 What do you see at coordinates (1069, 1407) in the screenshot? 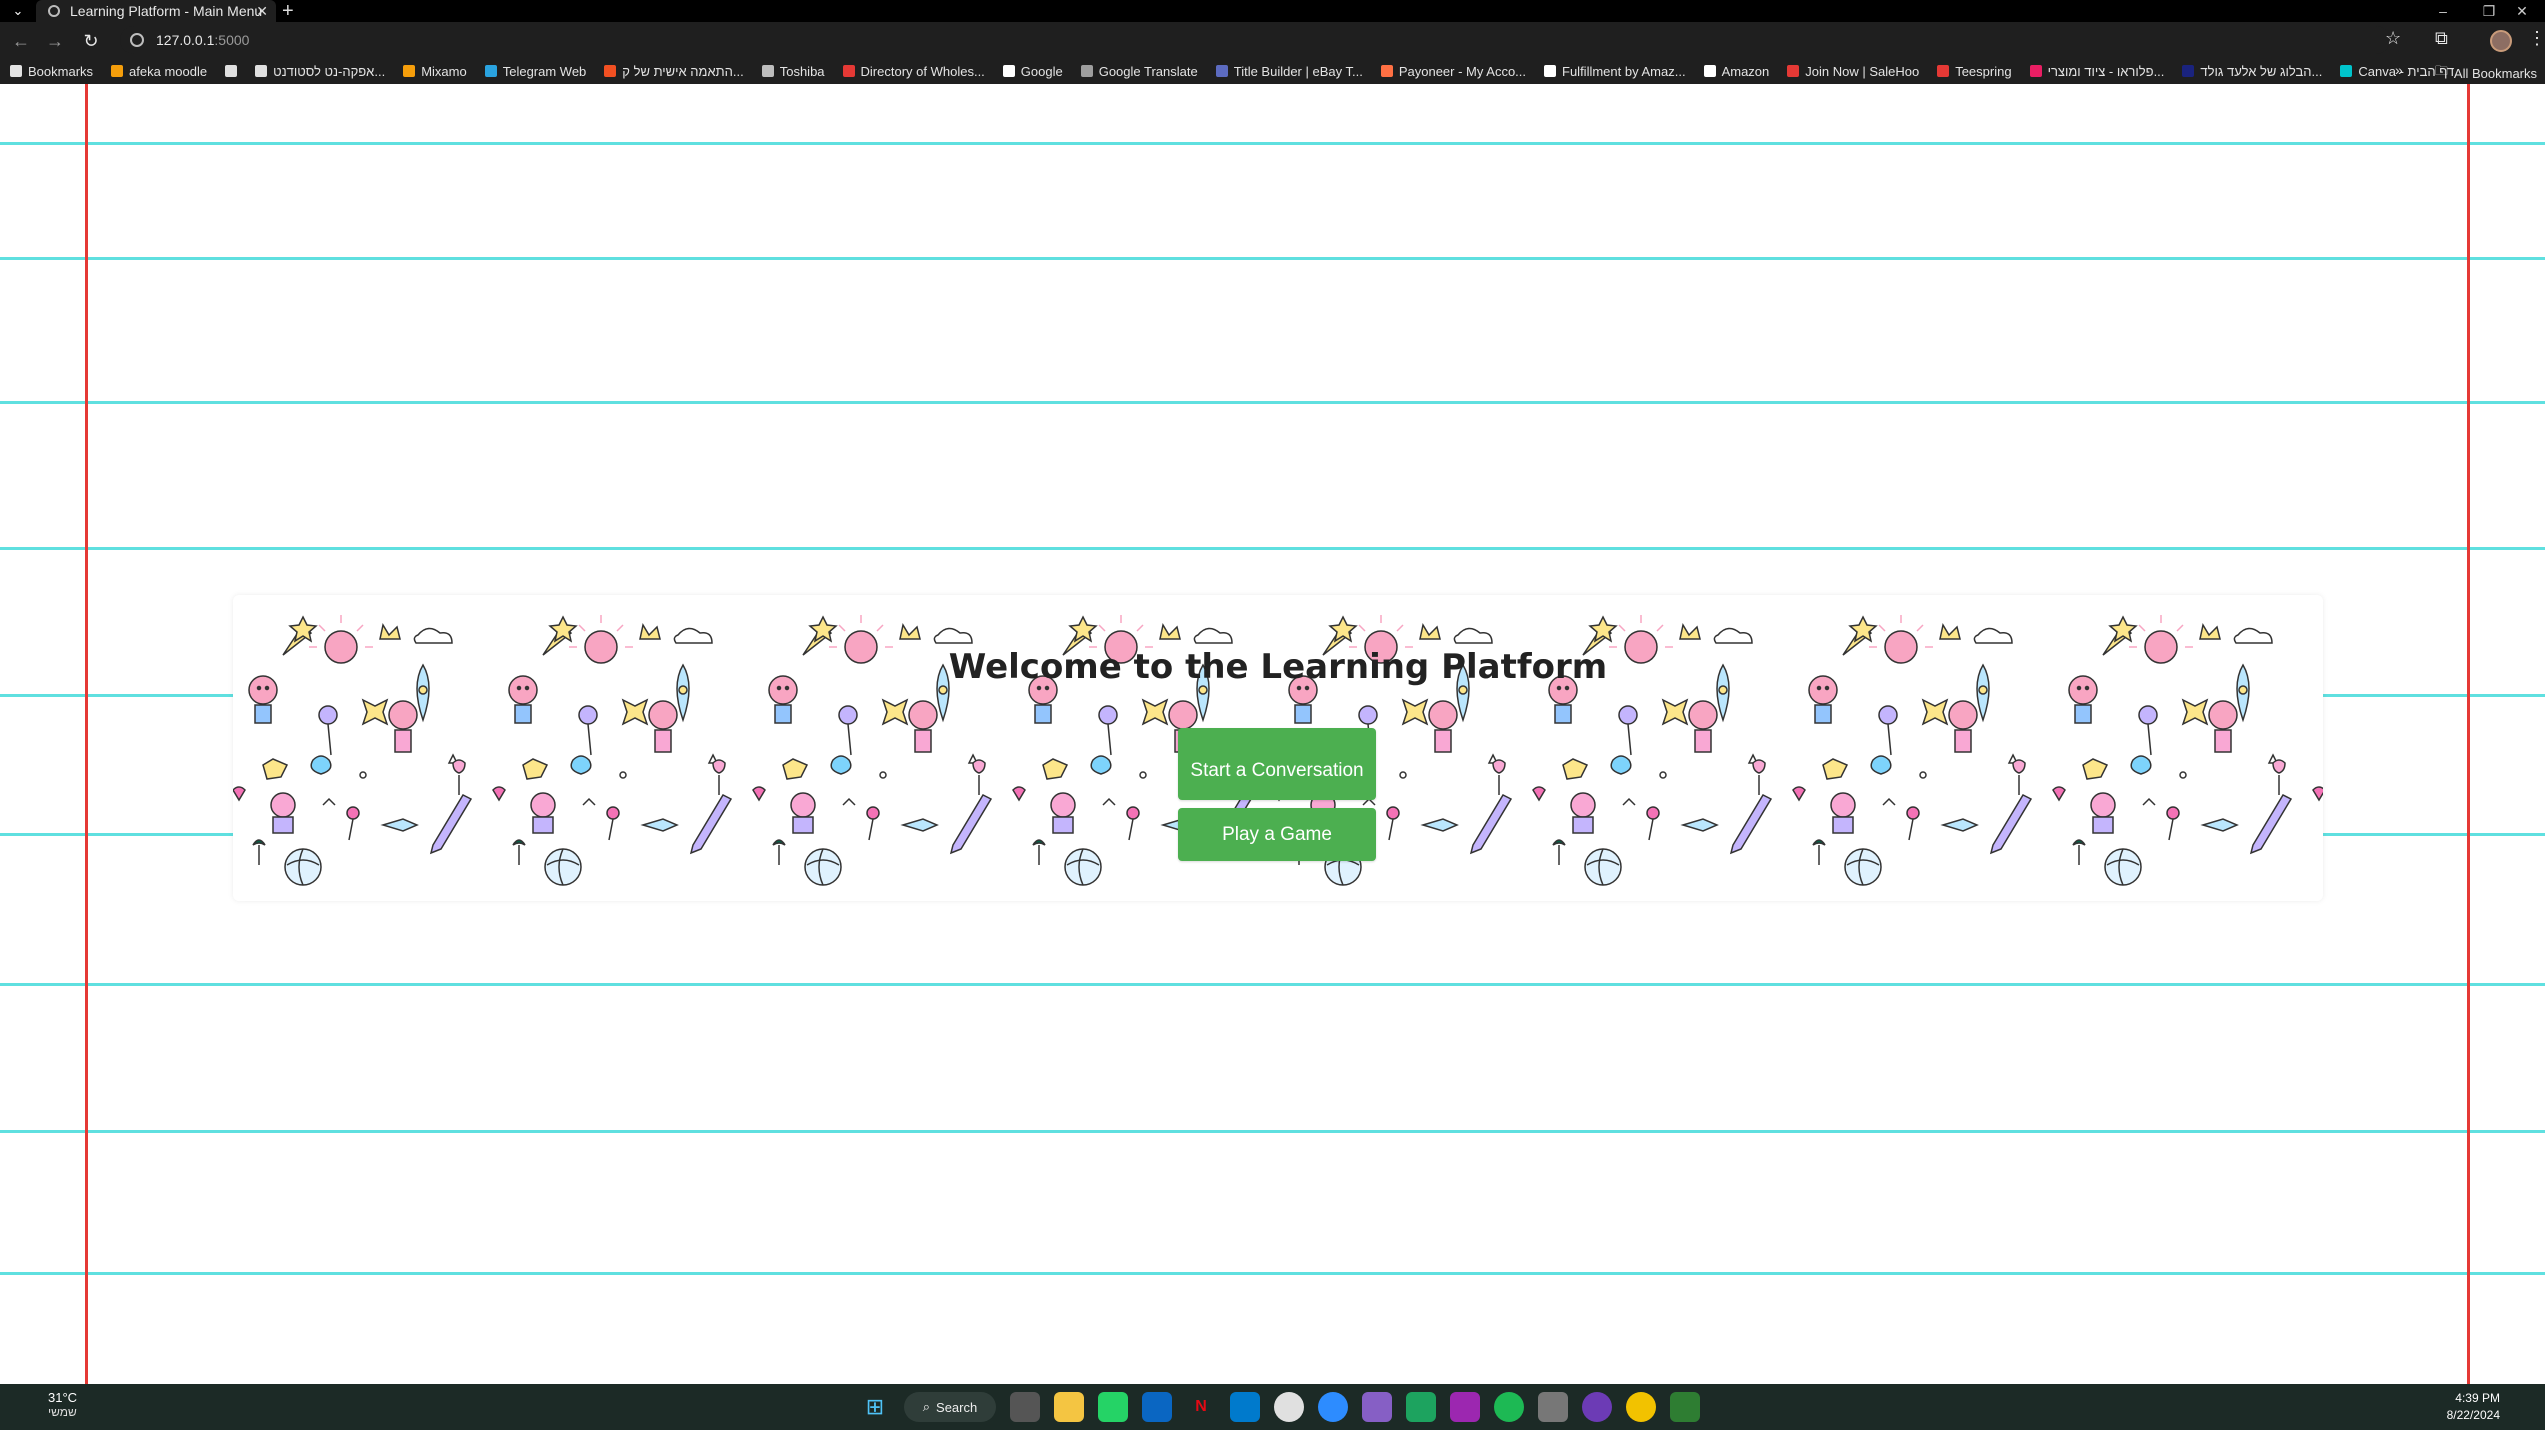
I see `file-explorer-icon` at bounding box center [1069, 1407].